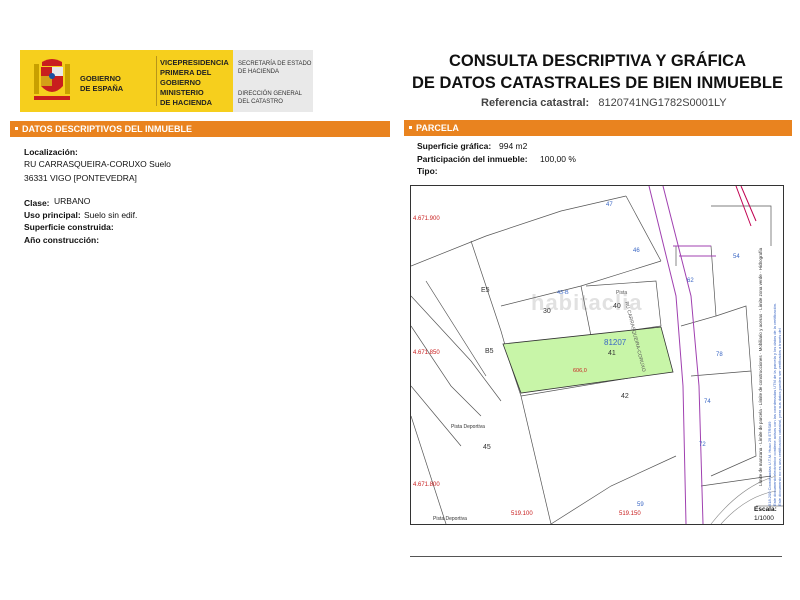 This screenshot has width=800, height=600. Describe the element at coordinates (186, 77) in the screenshot. I see `vicepresidencia-line2: PRIMERA DEL GOBIERNO` at that location.